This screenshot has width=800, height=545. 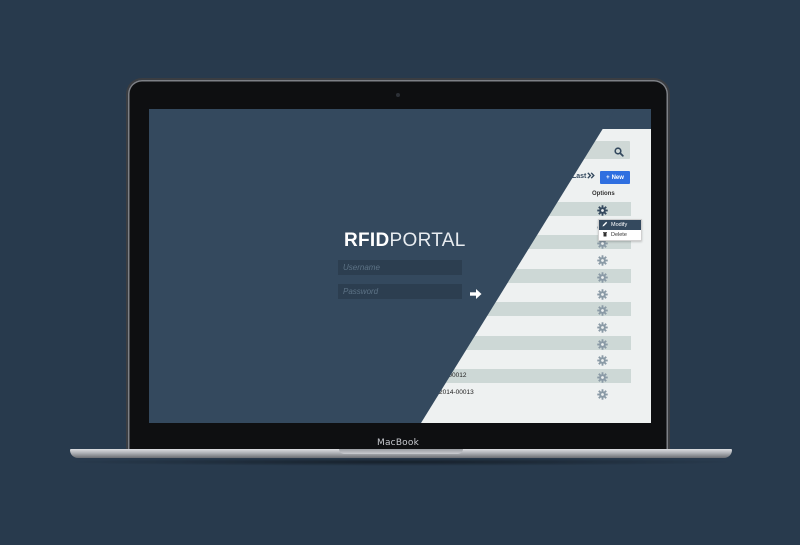 I want to click on new-button: + New, so click(x=615, y=177).